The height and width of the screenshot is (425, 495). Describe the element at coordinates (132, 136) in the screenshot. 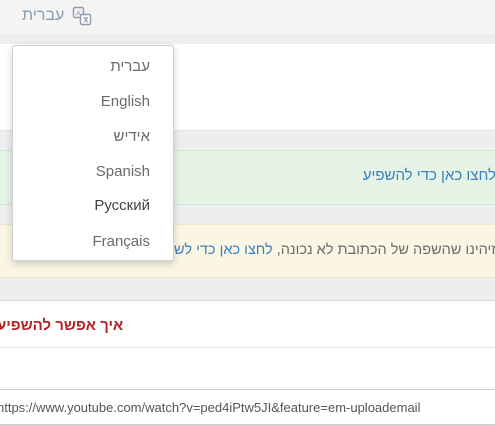

I see `language-option-yiddish: אידיש` at that location.